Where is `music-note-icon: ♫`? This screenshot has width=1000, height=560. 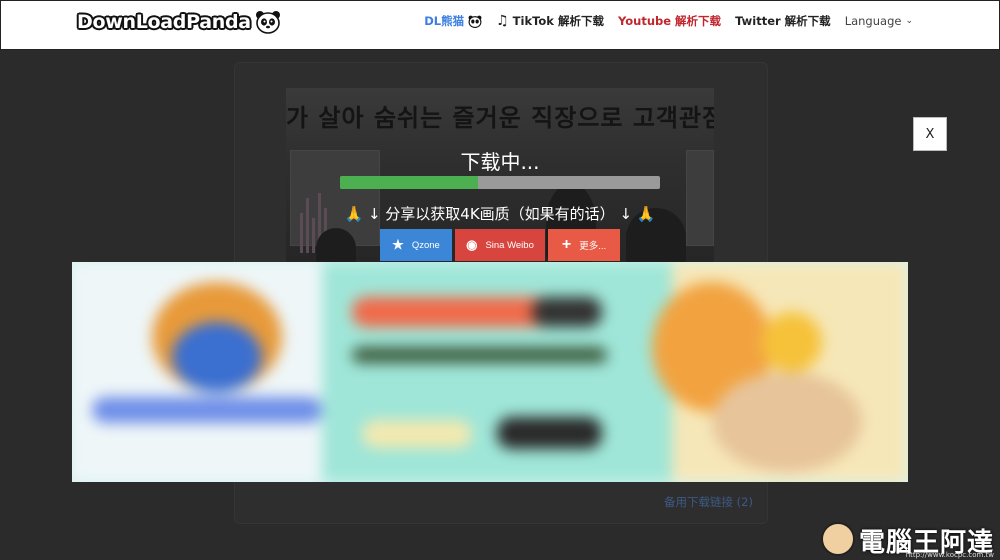 music-note-icon: ♫ is located at coordinates (502, 21).